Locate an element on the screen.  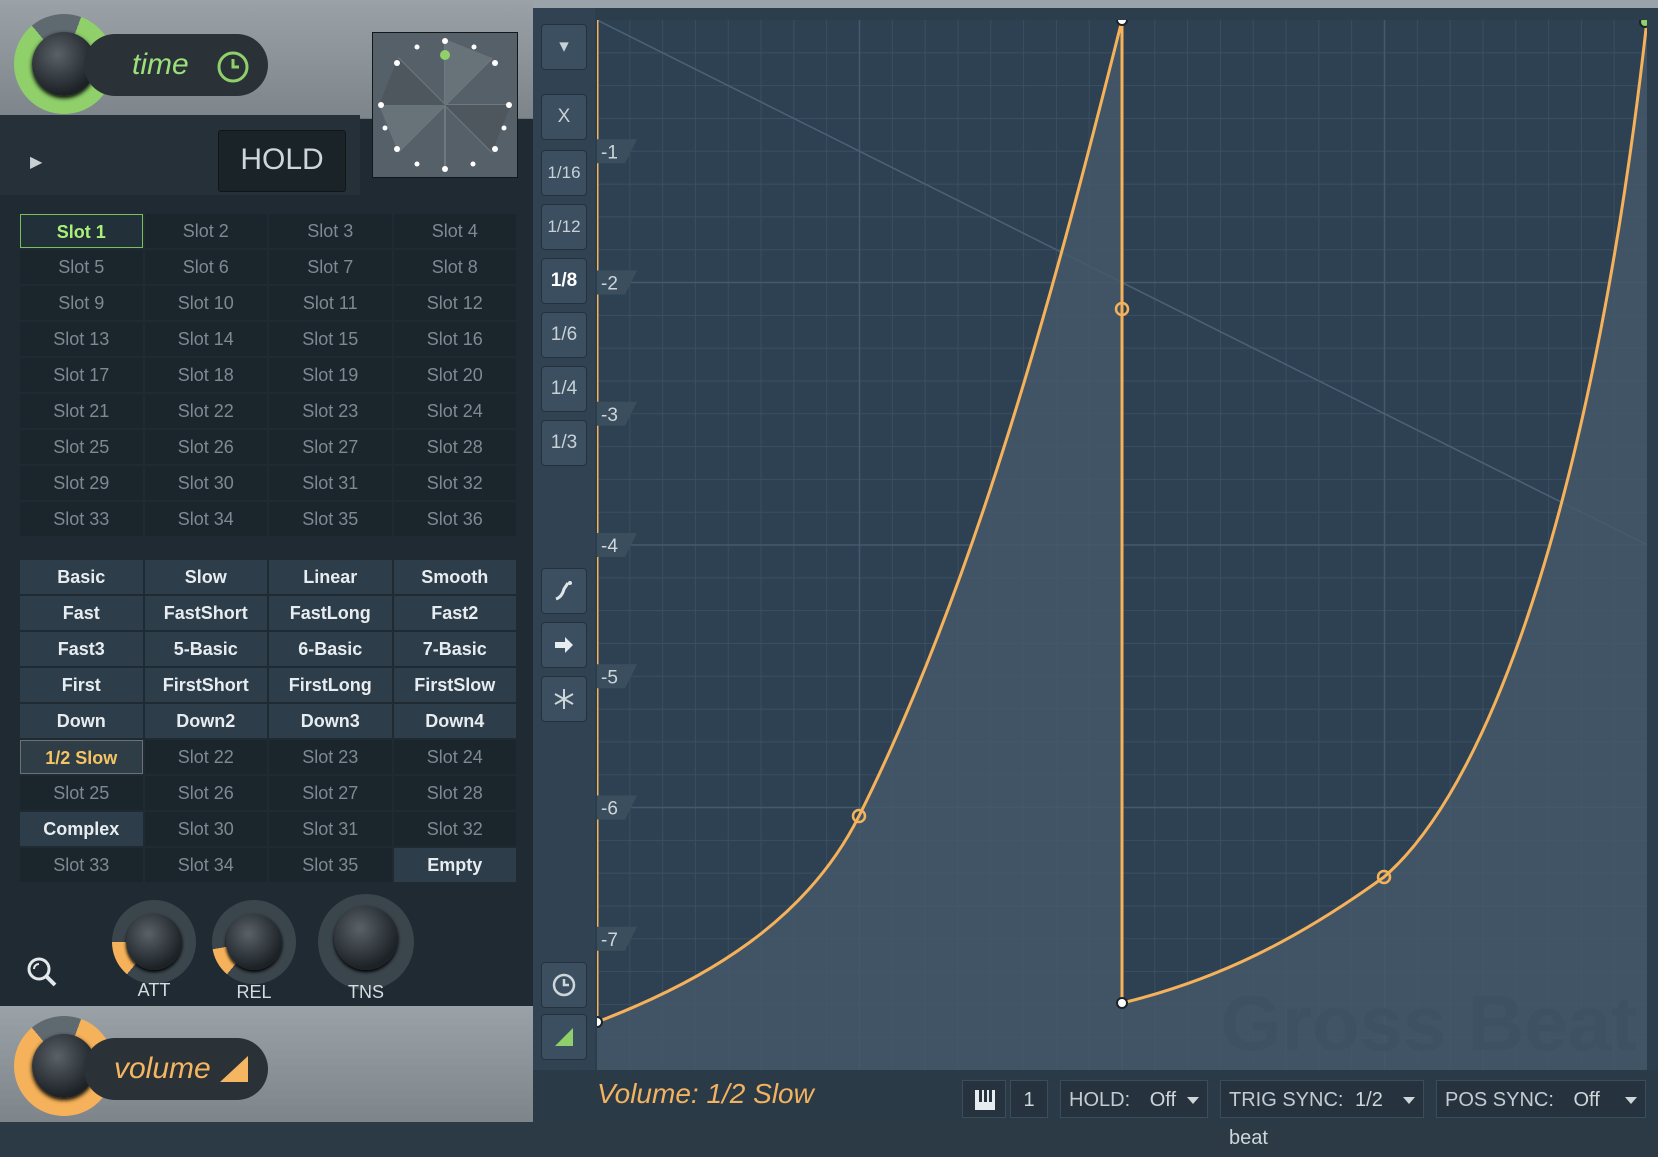
time-slot-16: Slot 16 is located at coordinates (454, 339).